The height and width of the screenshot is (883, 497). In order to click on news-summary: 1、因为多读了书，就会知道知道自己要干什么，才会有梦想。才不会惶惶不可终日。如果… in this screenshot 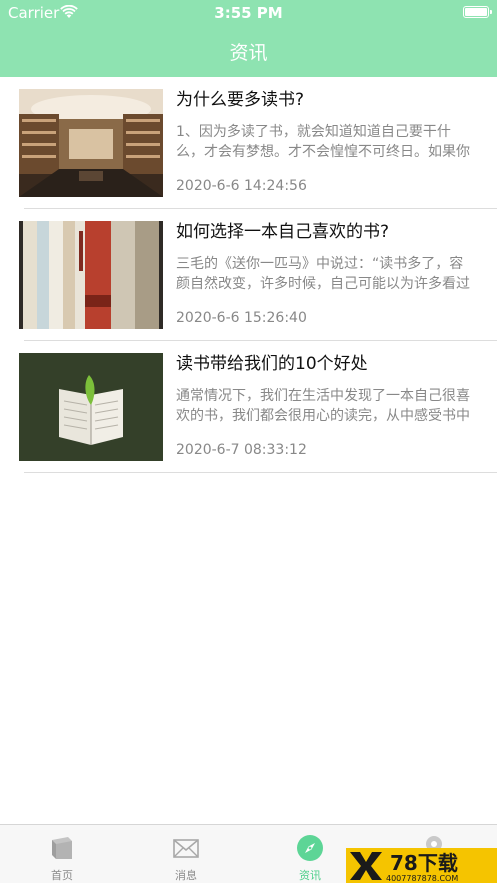, I will do `click(323, 142)`.